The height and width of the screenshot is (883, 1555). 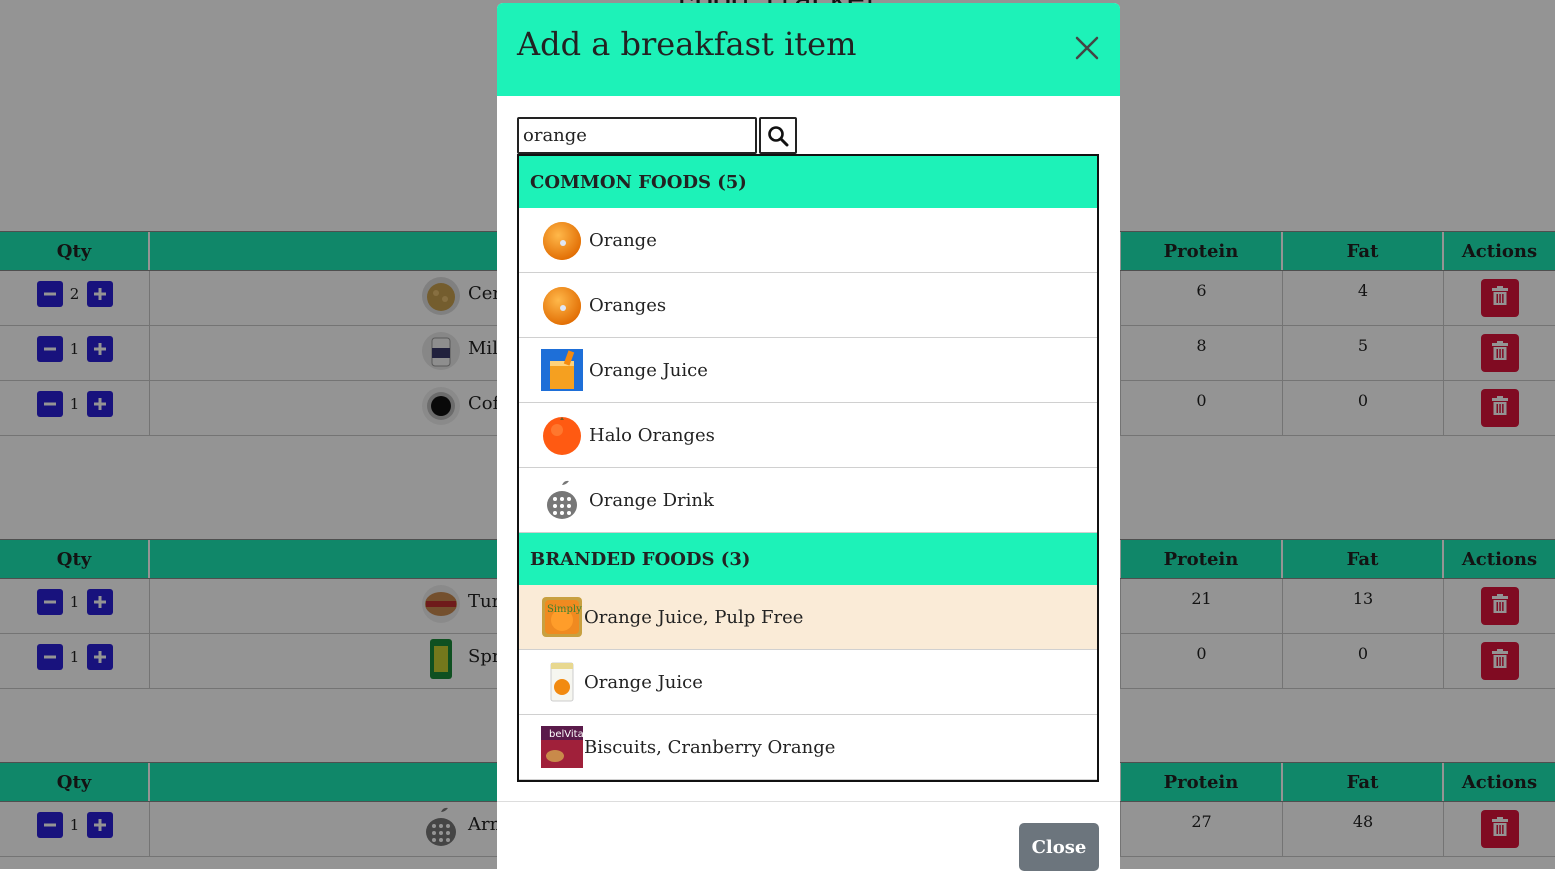 What do you see at coordinates (637, 135) in the screenshot?
I see `search-input` at bounding box center [637, 135].